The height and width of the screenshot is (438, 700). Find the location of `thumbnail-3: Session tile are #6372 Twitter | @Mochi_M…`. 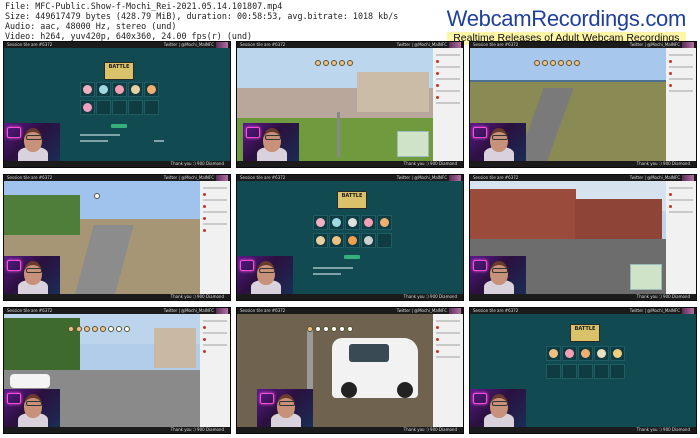

thumbnail-3: Session tile are #6372 Twitter | @Mochi_M… is located at coordinates (583, 104).